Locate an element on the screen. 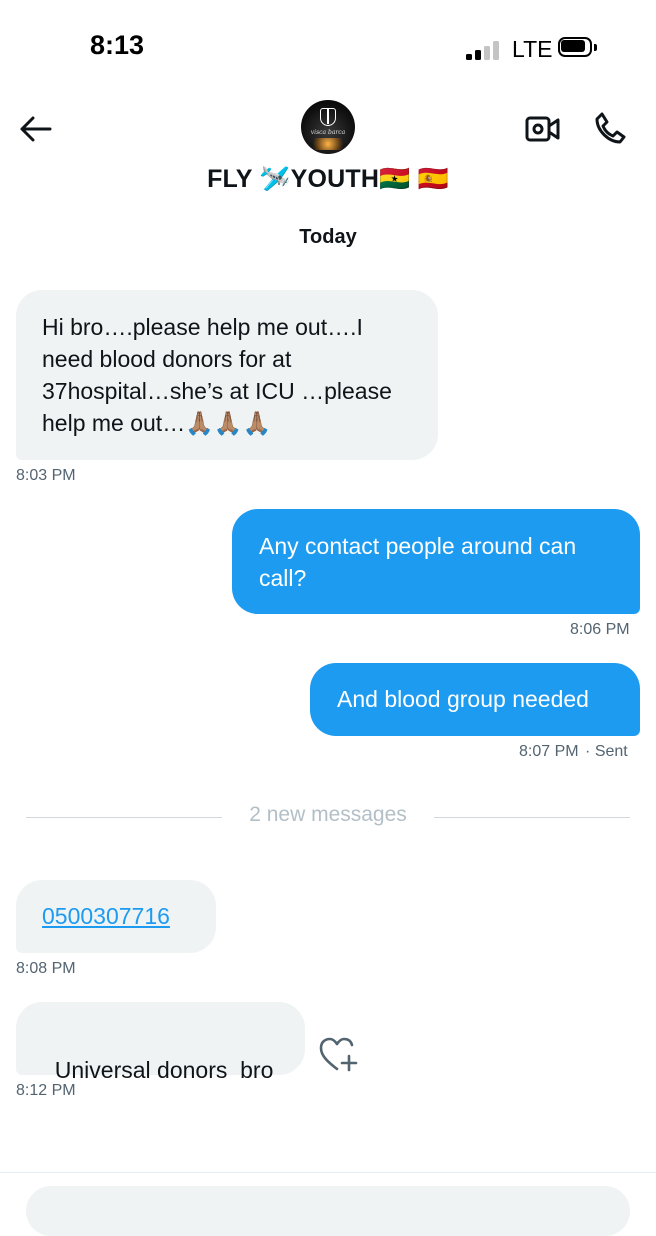  phone-call-button is located at coordinates (610, 128).